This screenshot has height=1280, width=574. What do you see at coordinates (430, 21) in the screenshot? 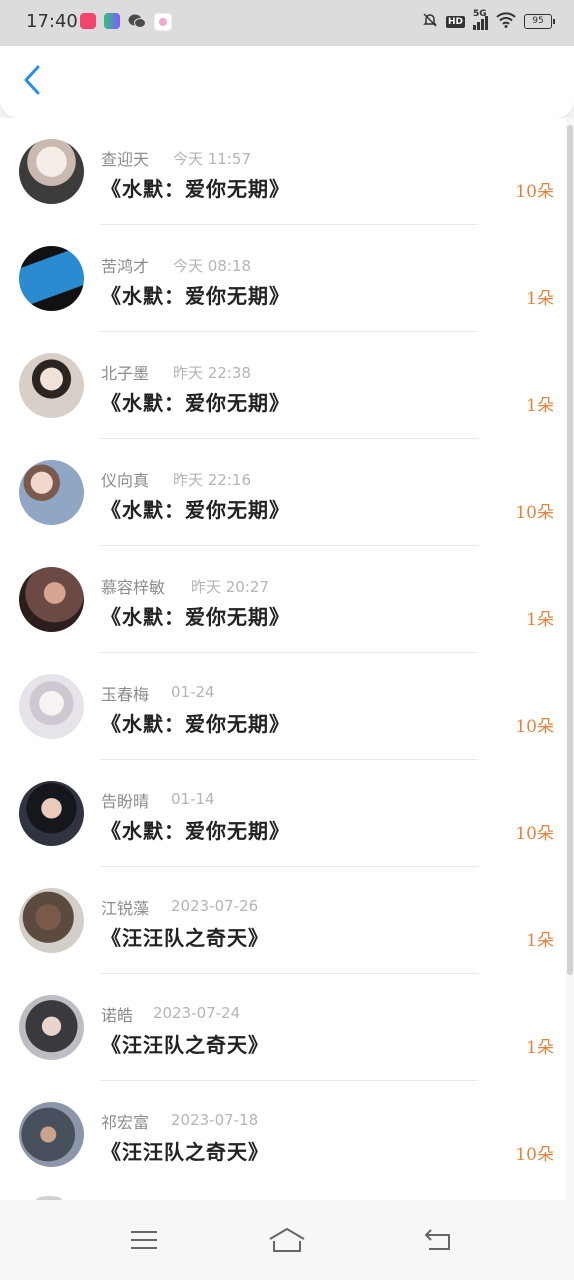
I see `mute-icon` at bounding box center [430, 21].